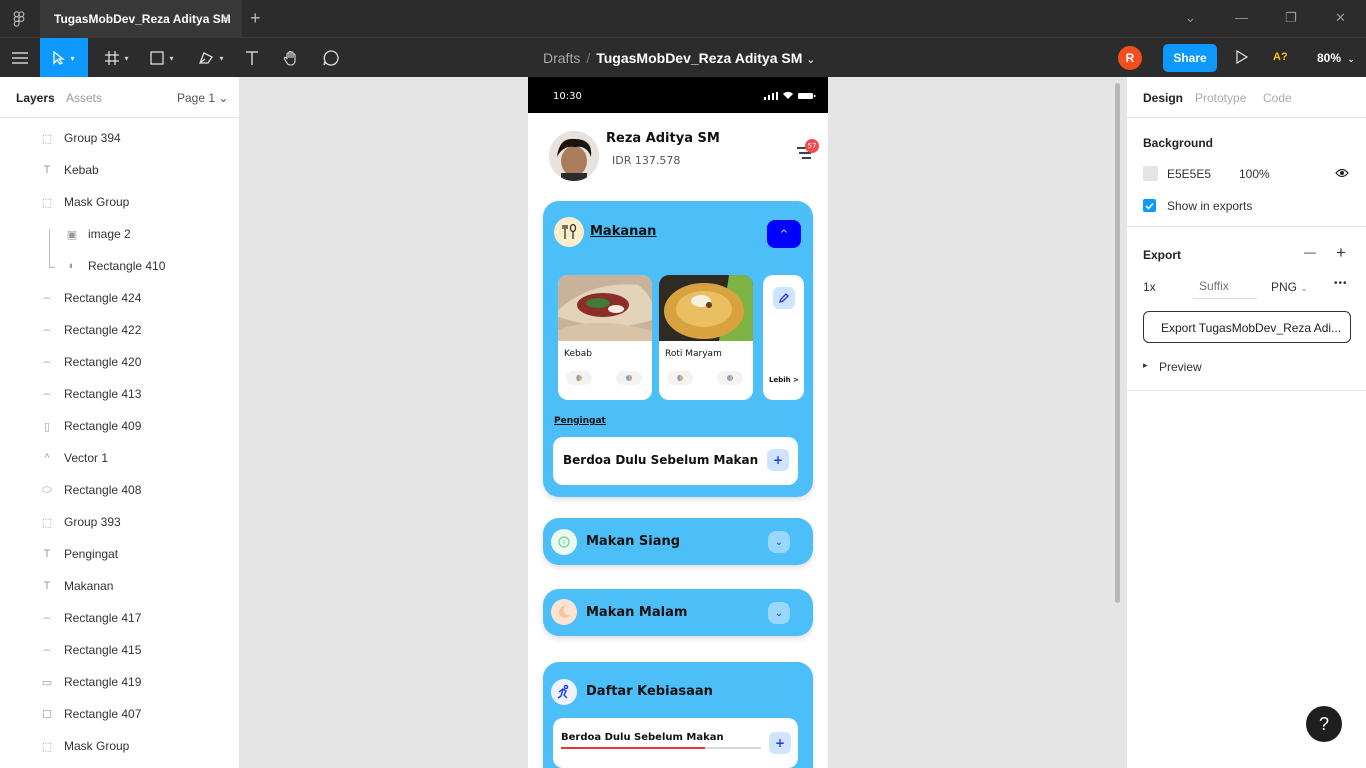 The width and height of the screenshot is (1366, 768). What do you see at coordinates (1277, 98) in the screenshot?
I see `tab-code: Code` at bounding box center [1277, 98].